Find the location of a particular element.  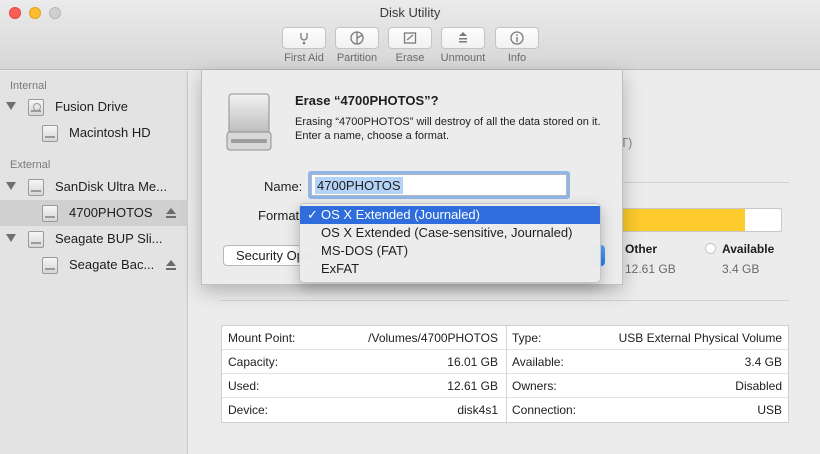

first-aid-icon is located at coordinates (304, 39).